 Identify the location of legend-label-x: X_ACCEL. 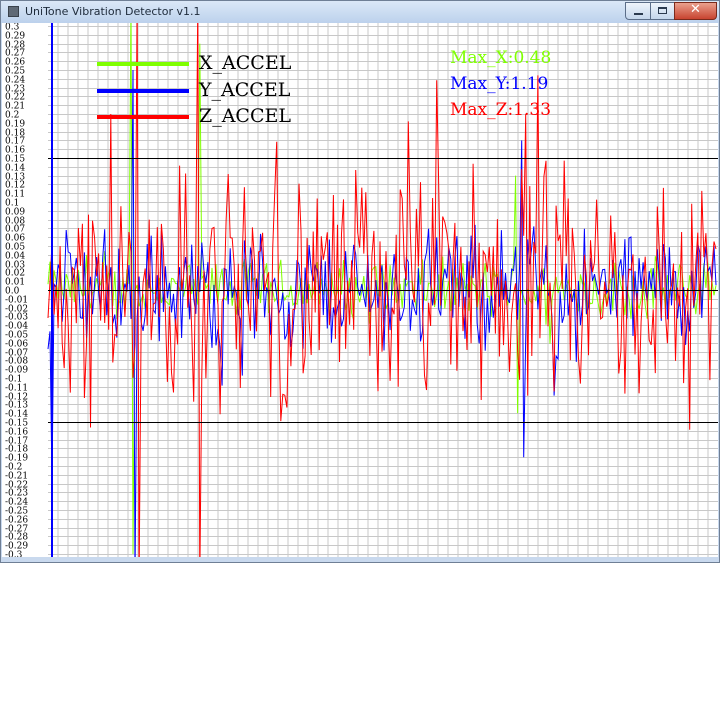
(245, 63).